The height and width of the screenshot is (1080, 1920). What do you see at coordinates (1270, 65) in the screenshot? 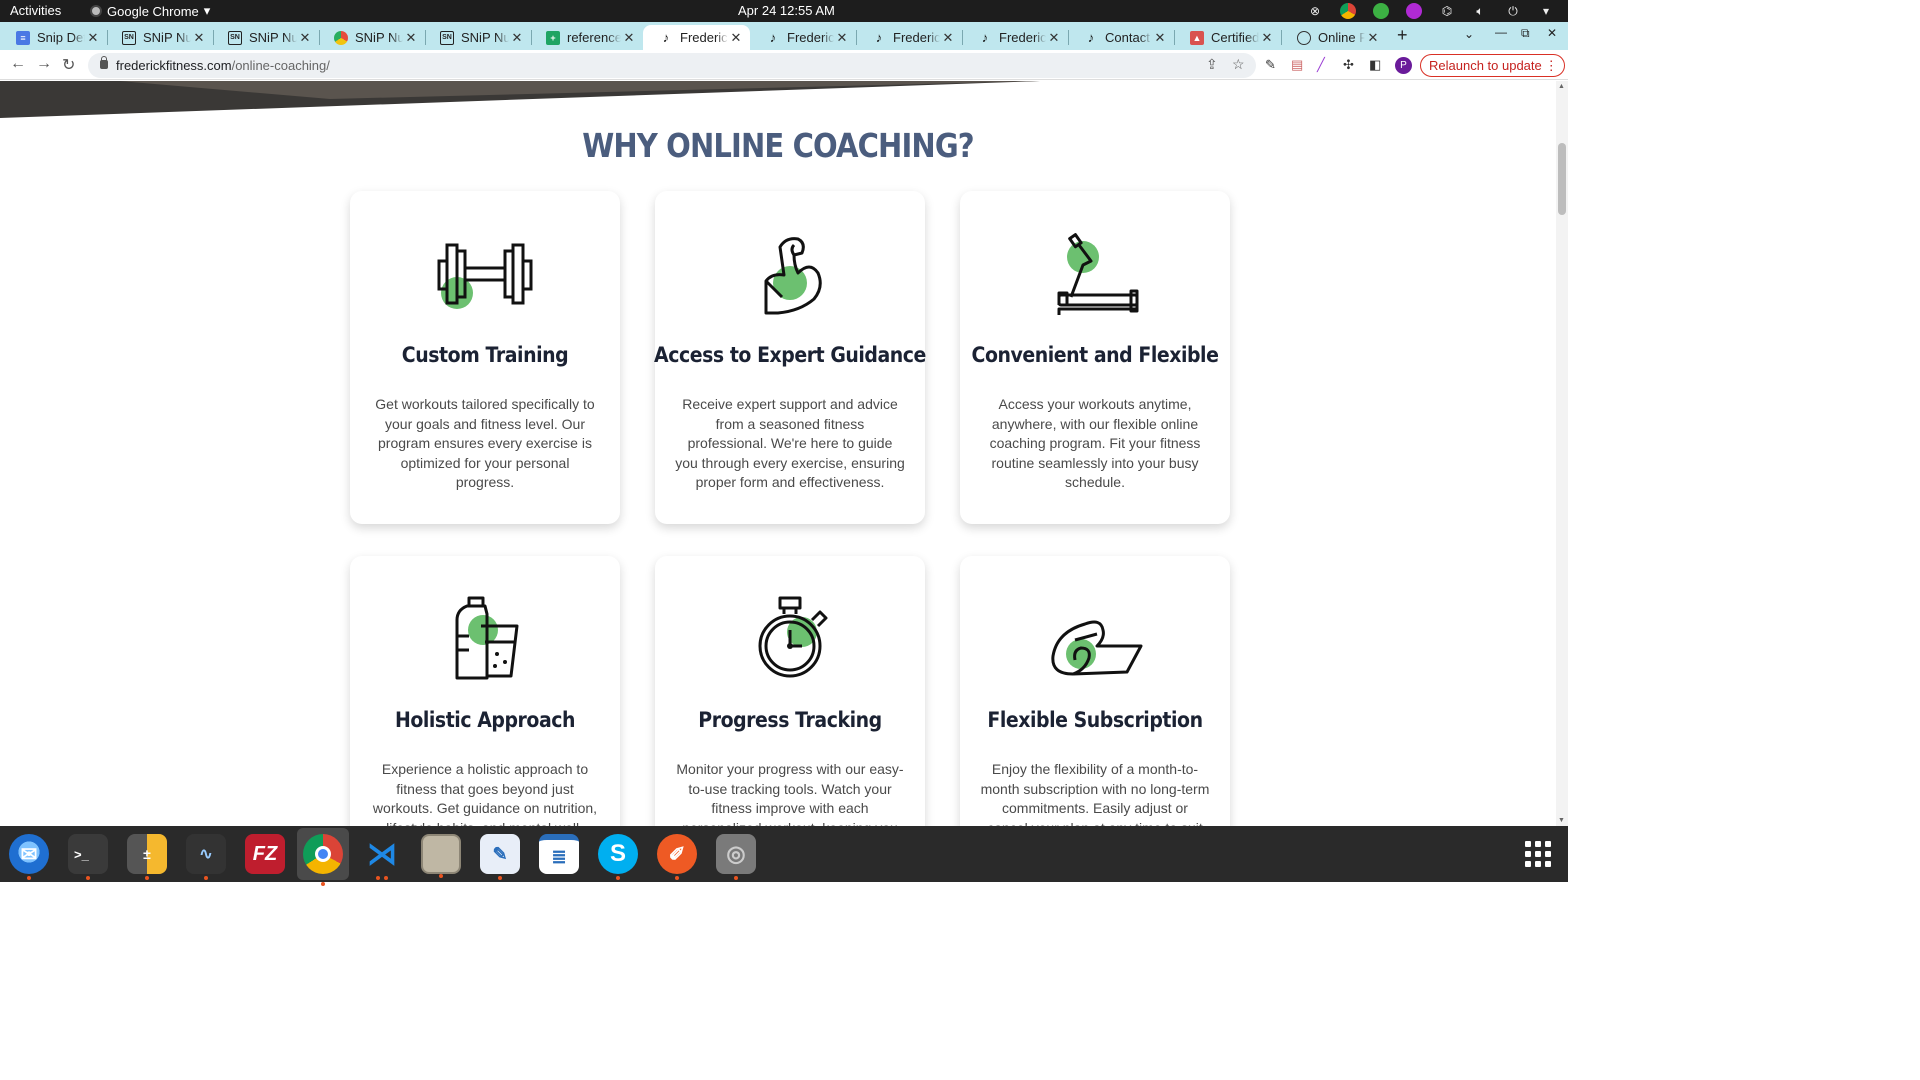
I see `eyedropper-extension-icon: ✎` at bounding box center [1270, 65].